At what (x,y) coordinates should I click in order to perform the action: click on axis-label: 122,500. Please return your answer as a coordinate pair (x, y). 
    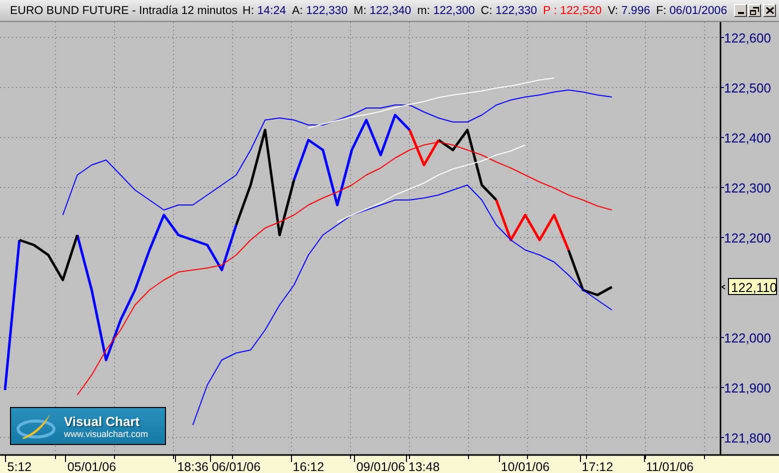
    Looking at the image, I should click on (747, 88).